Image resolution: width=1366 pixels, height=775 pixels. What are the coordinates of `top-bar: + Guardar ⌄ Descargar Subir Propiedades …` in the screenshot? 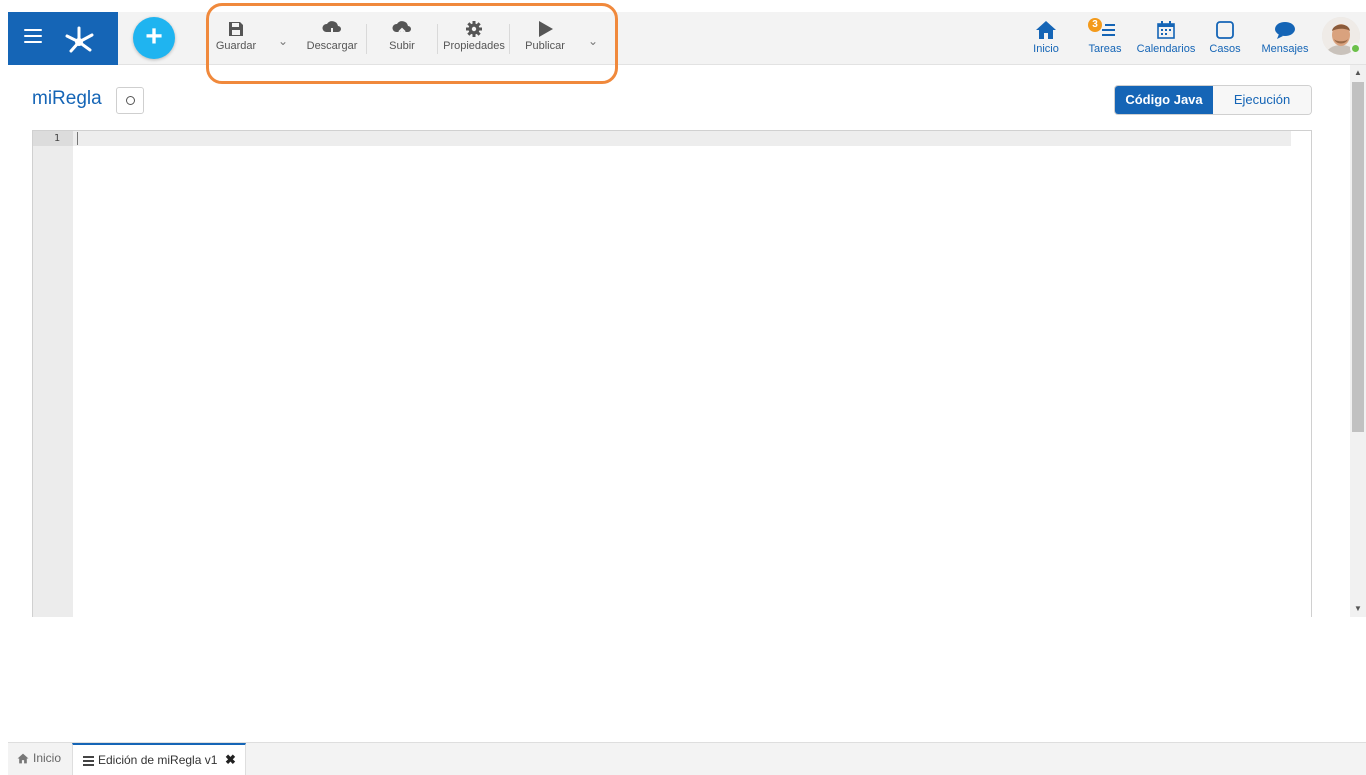 It's located at (687, 38).